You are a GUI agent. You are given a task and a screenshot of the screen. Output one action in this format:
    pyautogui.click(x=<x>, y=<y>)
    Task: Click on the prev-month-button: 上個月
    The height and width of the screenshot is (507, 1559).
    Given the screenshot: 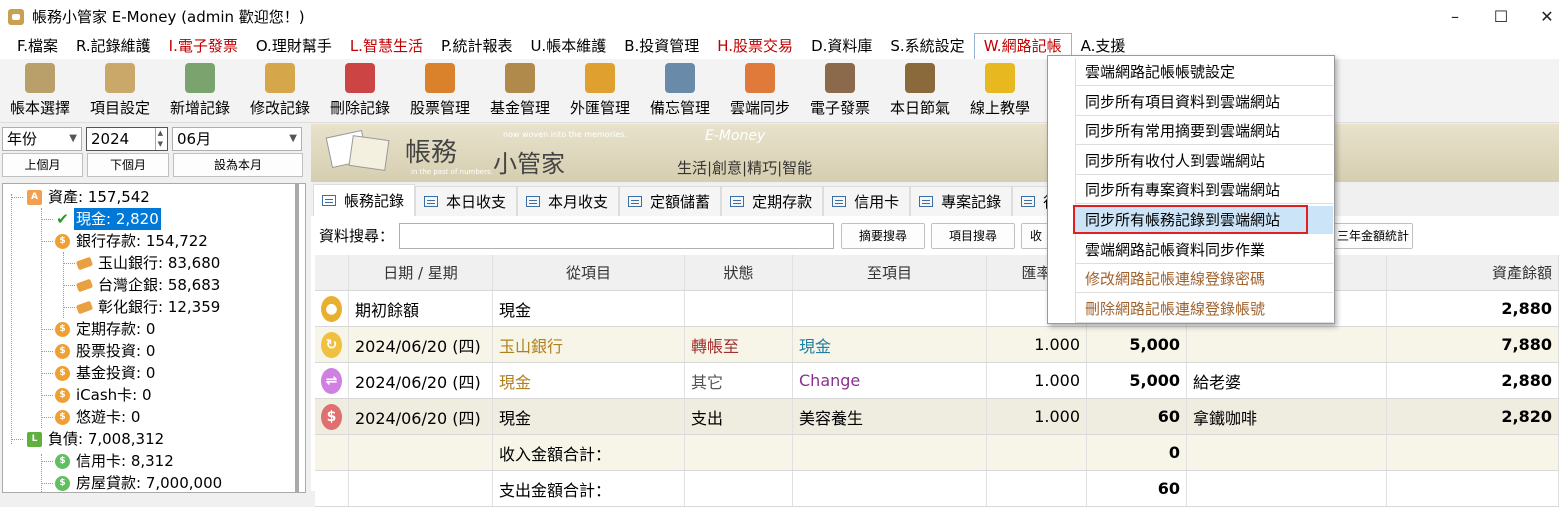 What is the action you would take?
    pyautogui.click(x=42, y=165)
    